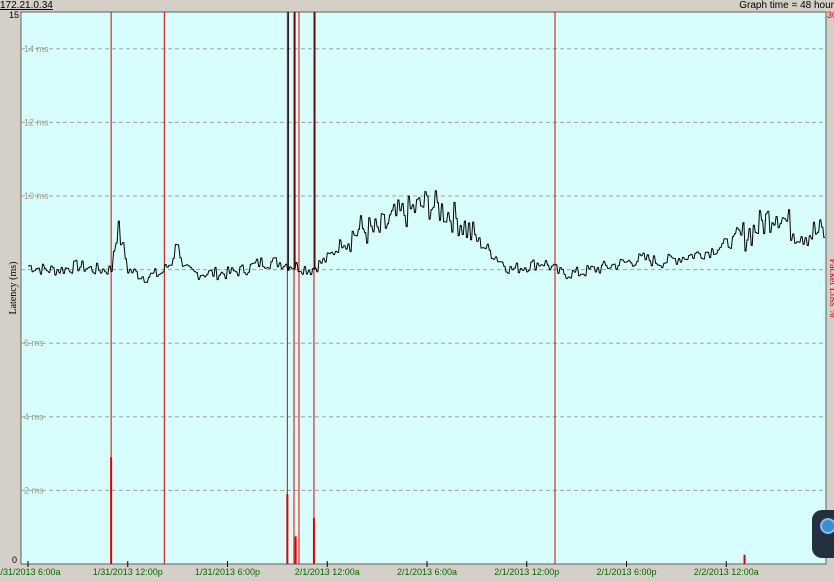 The image size is (834, 582). Describe the element at coordinates (13, 287) in the screenshot. I see `y-axis-title: Latency (ms)` at that location.